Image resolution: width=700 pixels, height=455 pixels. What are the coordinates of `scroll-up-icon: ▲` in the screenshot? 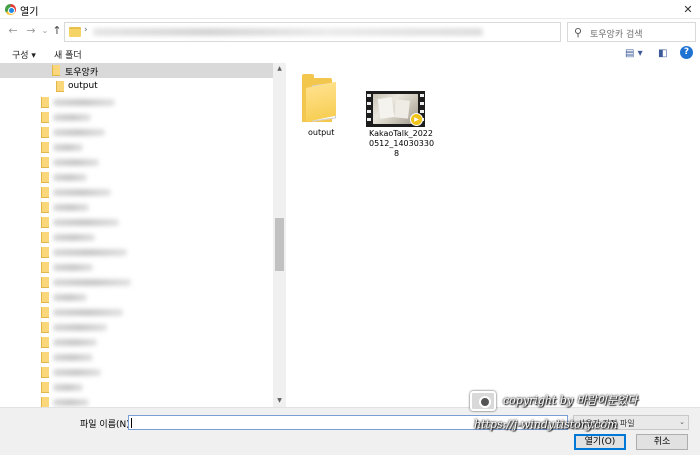 It's located at (279, 69).